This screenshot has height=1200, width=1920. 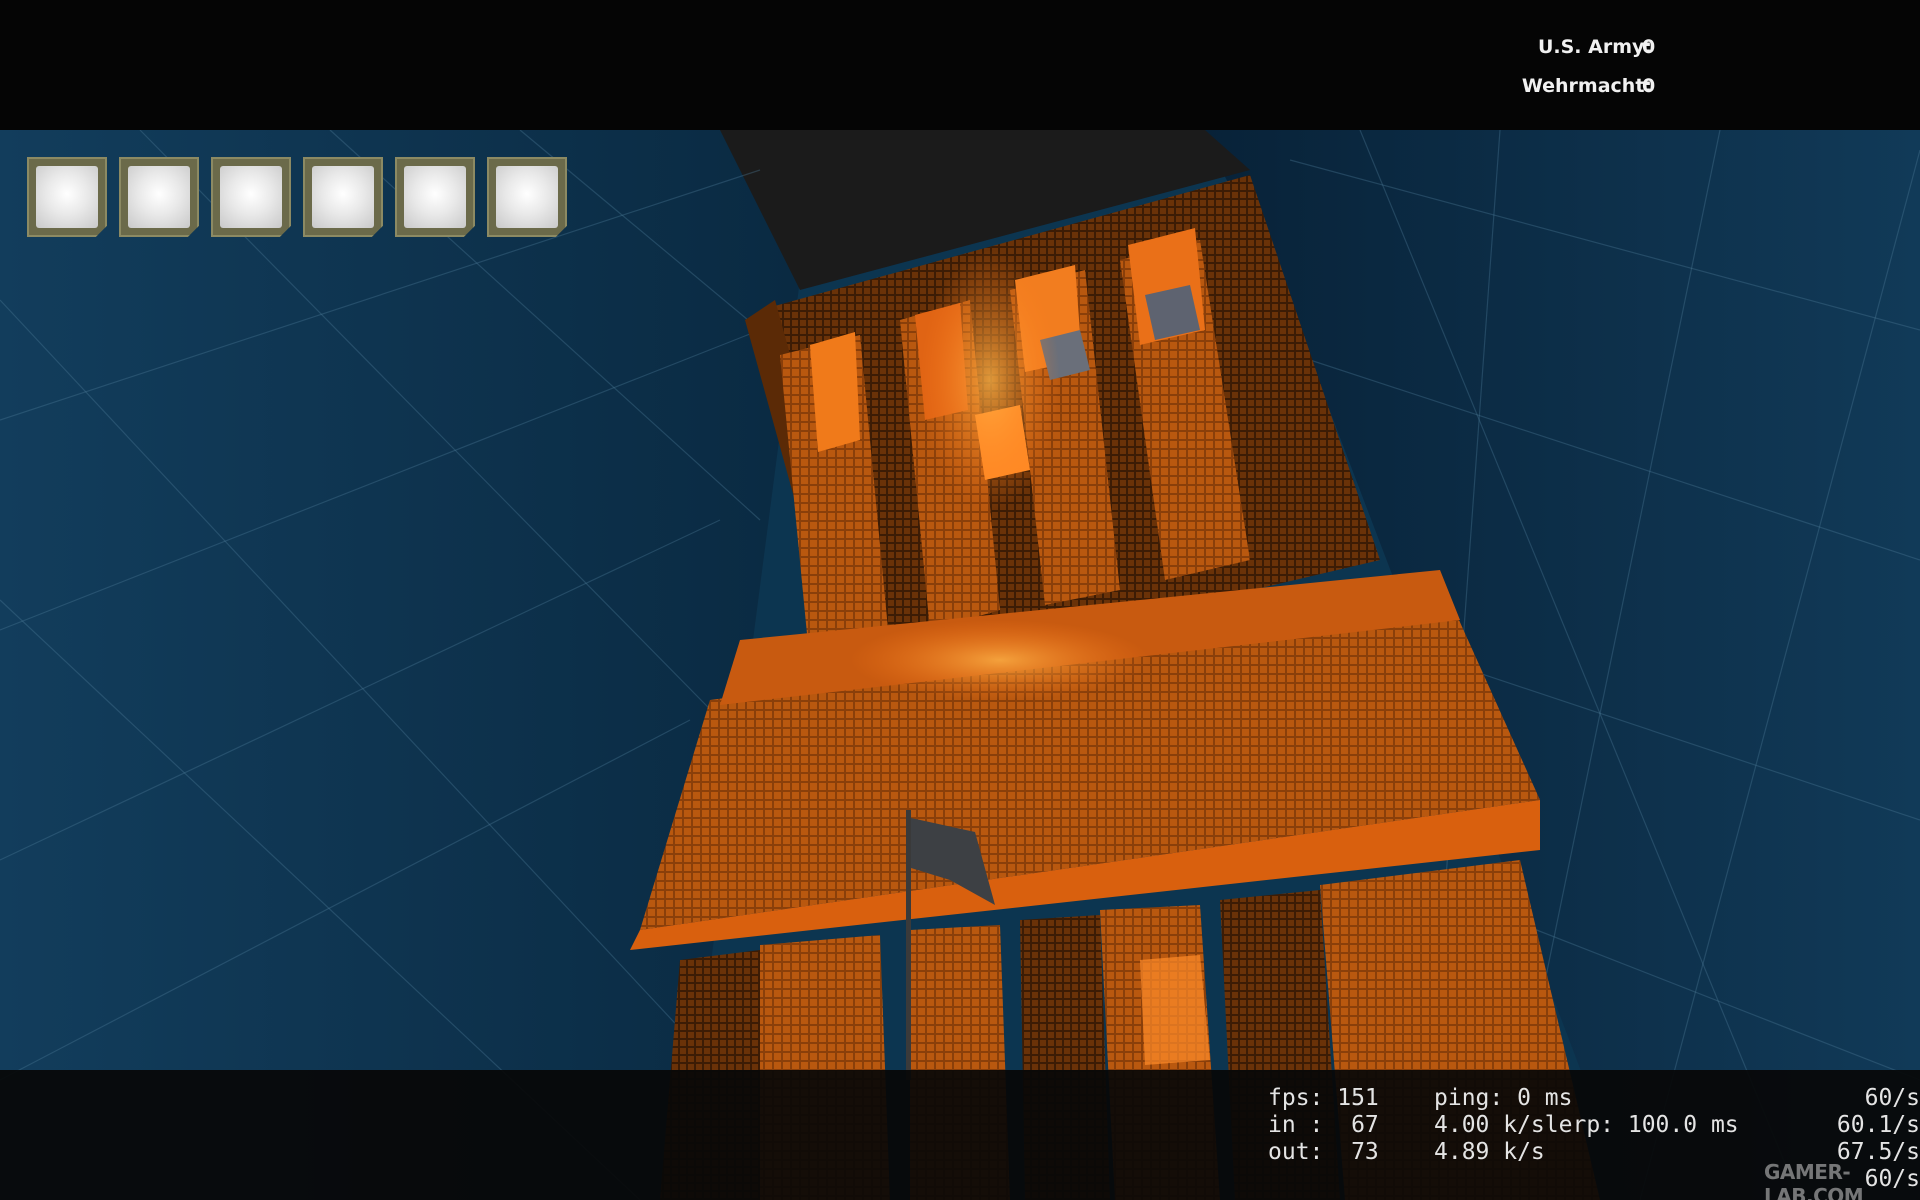 I want to click on team-name-label: U.S. Army:, so click(x=1594, y=47).